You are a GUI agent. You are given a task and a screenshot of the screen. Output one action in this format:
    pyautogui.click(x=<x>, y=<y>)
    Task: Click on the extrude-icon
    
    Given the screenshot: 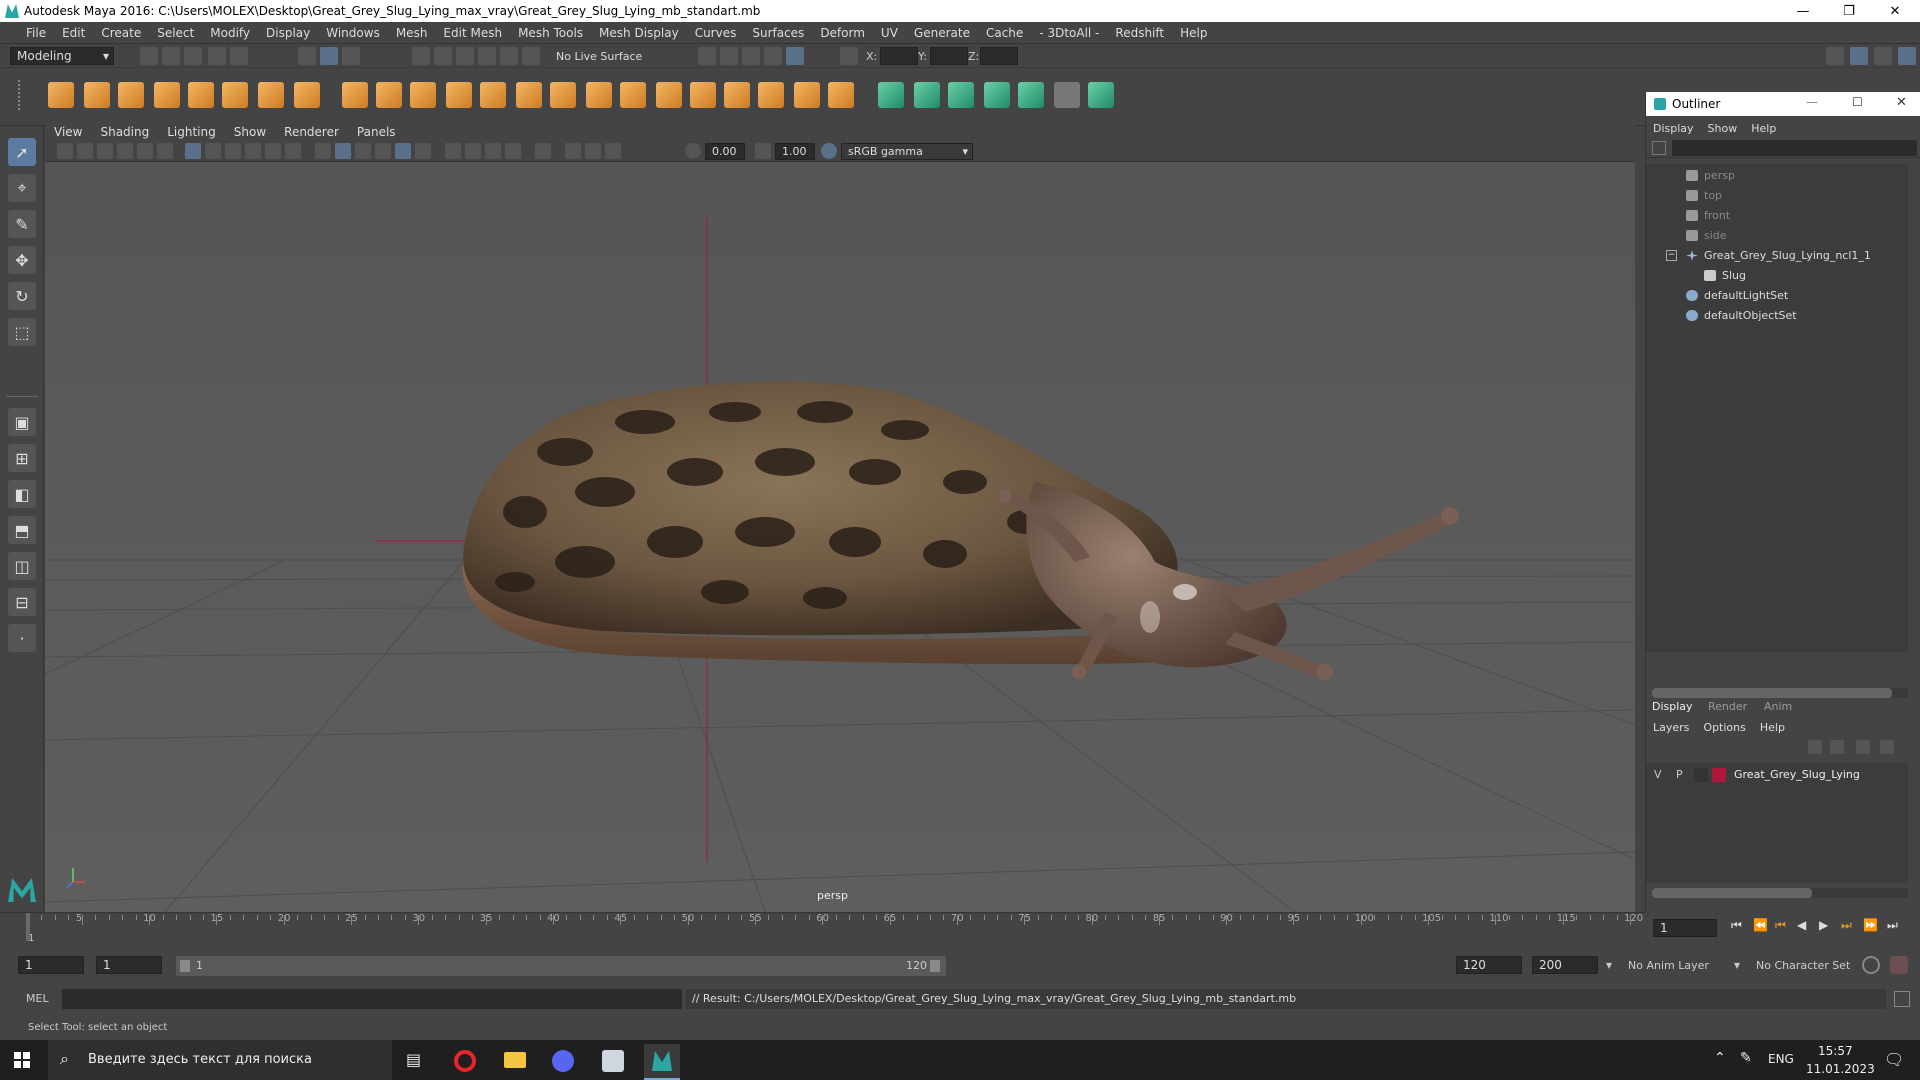 What is the action you would take?
    pyautogui.click(x=529, y=95)
    